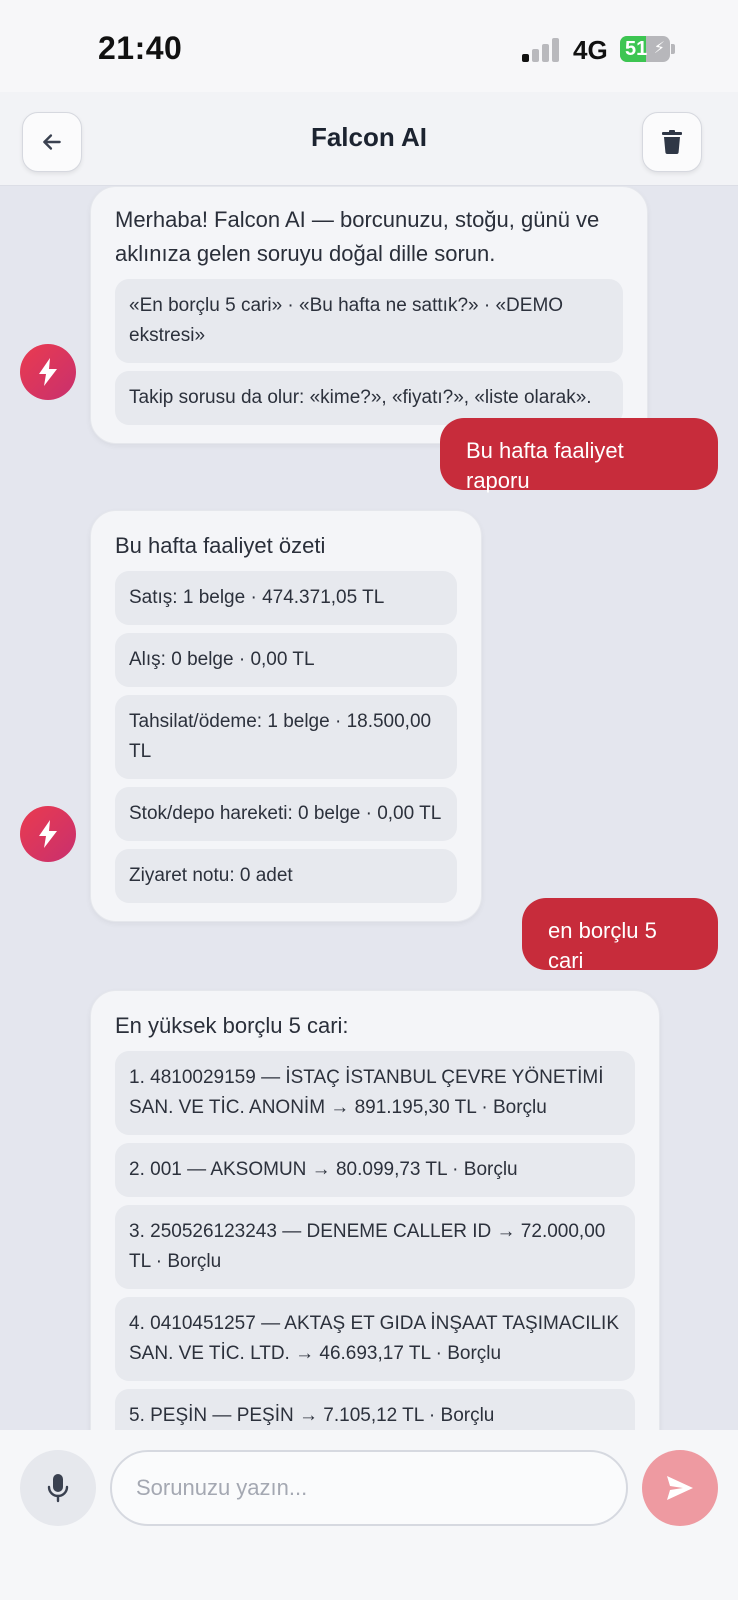  Describe the element at coordinates (645, 49) in the screenshot. I see `battery-icon: 51 ⚡` at that location.